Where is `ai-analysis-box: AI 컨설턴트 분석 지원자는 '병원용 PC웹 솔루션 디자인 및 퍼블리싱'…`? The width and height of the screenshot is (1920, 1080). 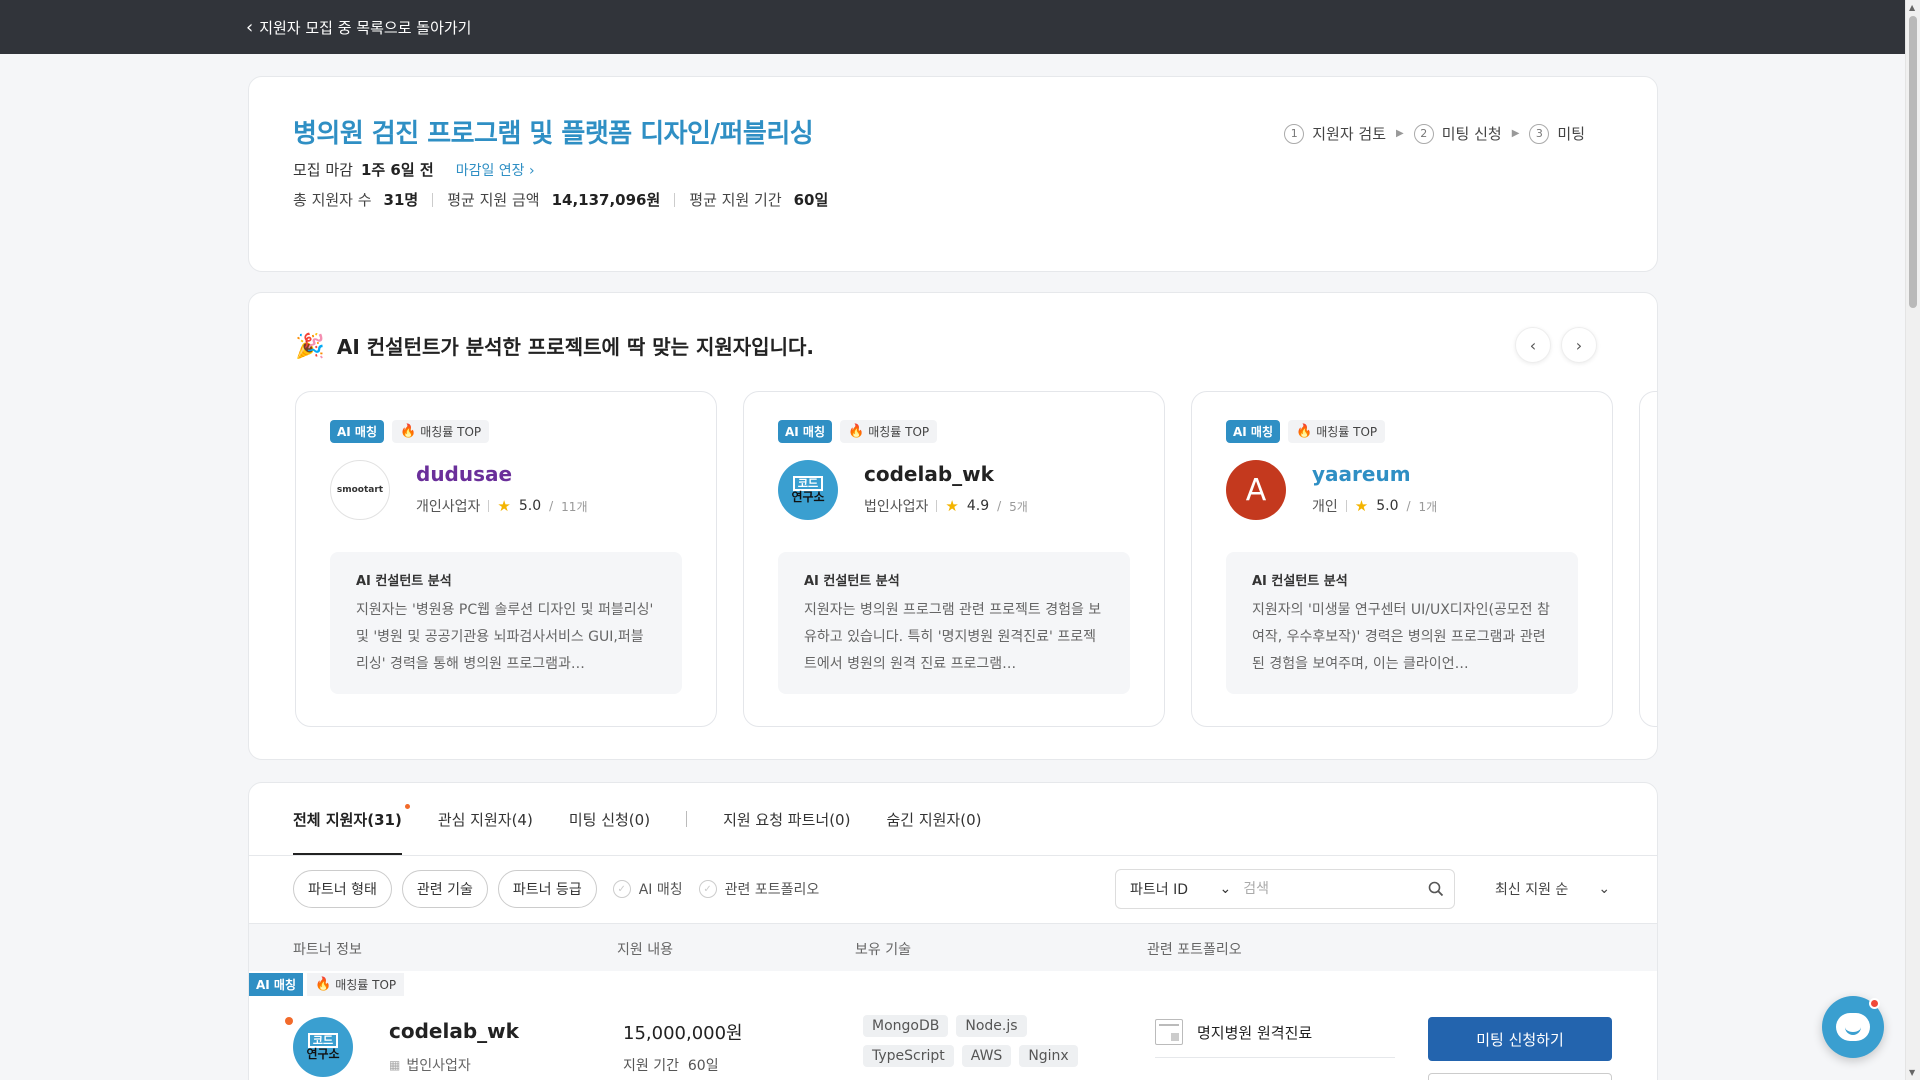
ai-analysis-box: AI 컨설턴트 분석 지원자는 '병원용 PC웹 솔루션 디자인 및 퍼블리싱'… is located at coordinates (506, 623).